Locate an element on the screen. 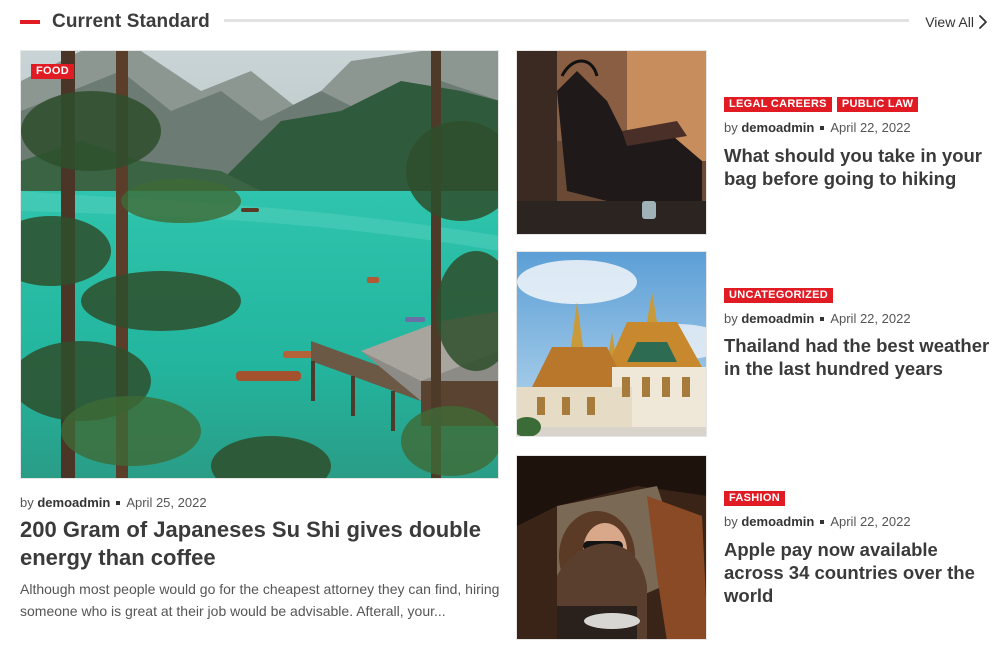  post-category-badges: LEGAL CAREERS PUBLIC LAW is located at coordinates (821, 104).